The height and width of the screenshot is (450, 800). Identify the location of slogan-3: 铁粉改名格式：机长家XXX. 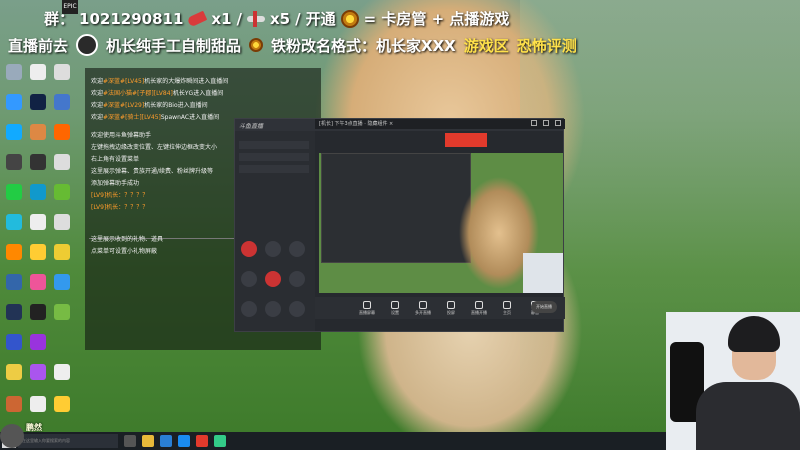
(363, 45).